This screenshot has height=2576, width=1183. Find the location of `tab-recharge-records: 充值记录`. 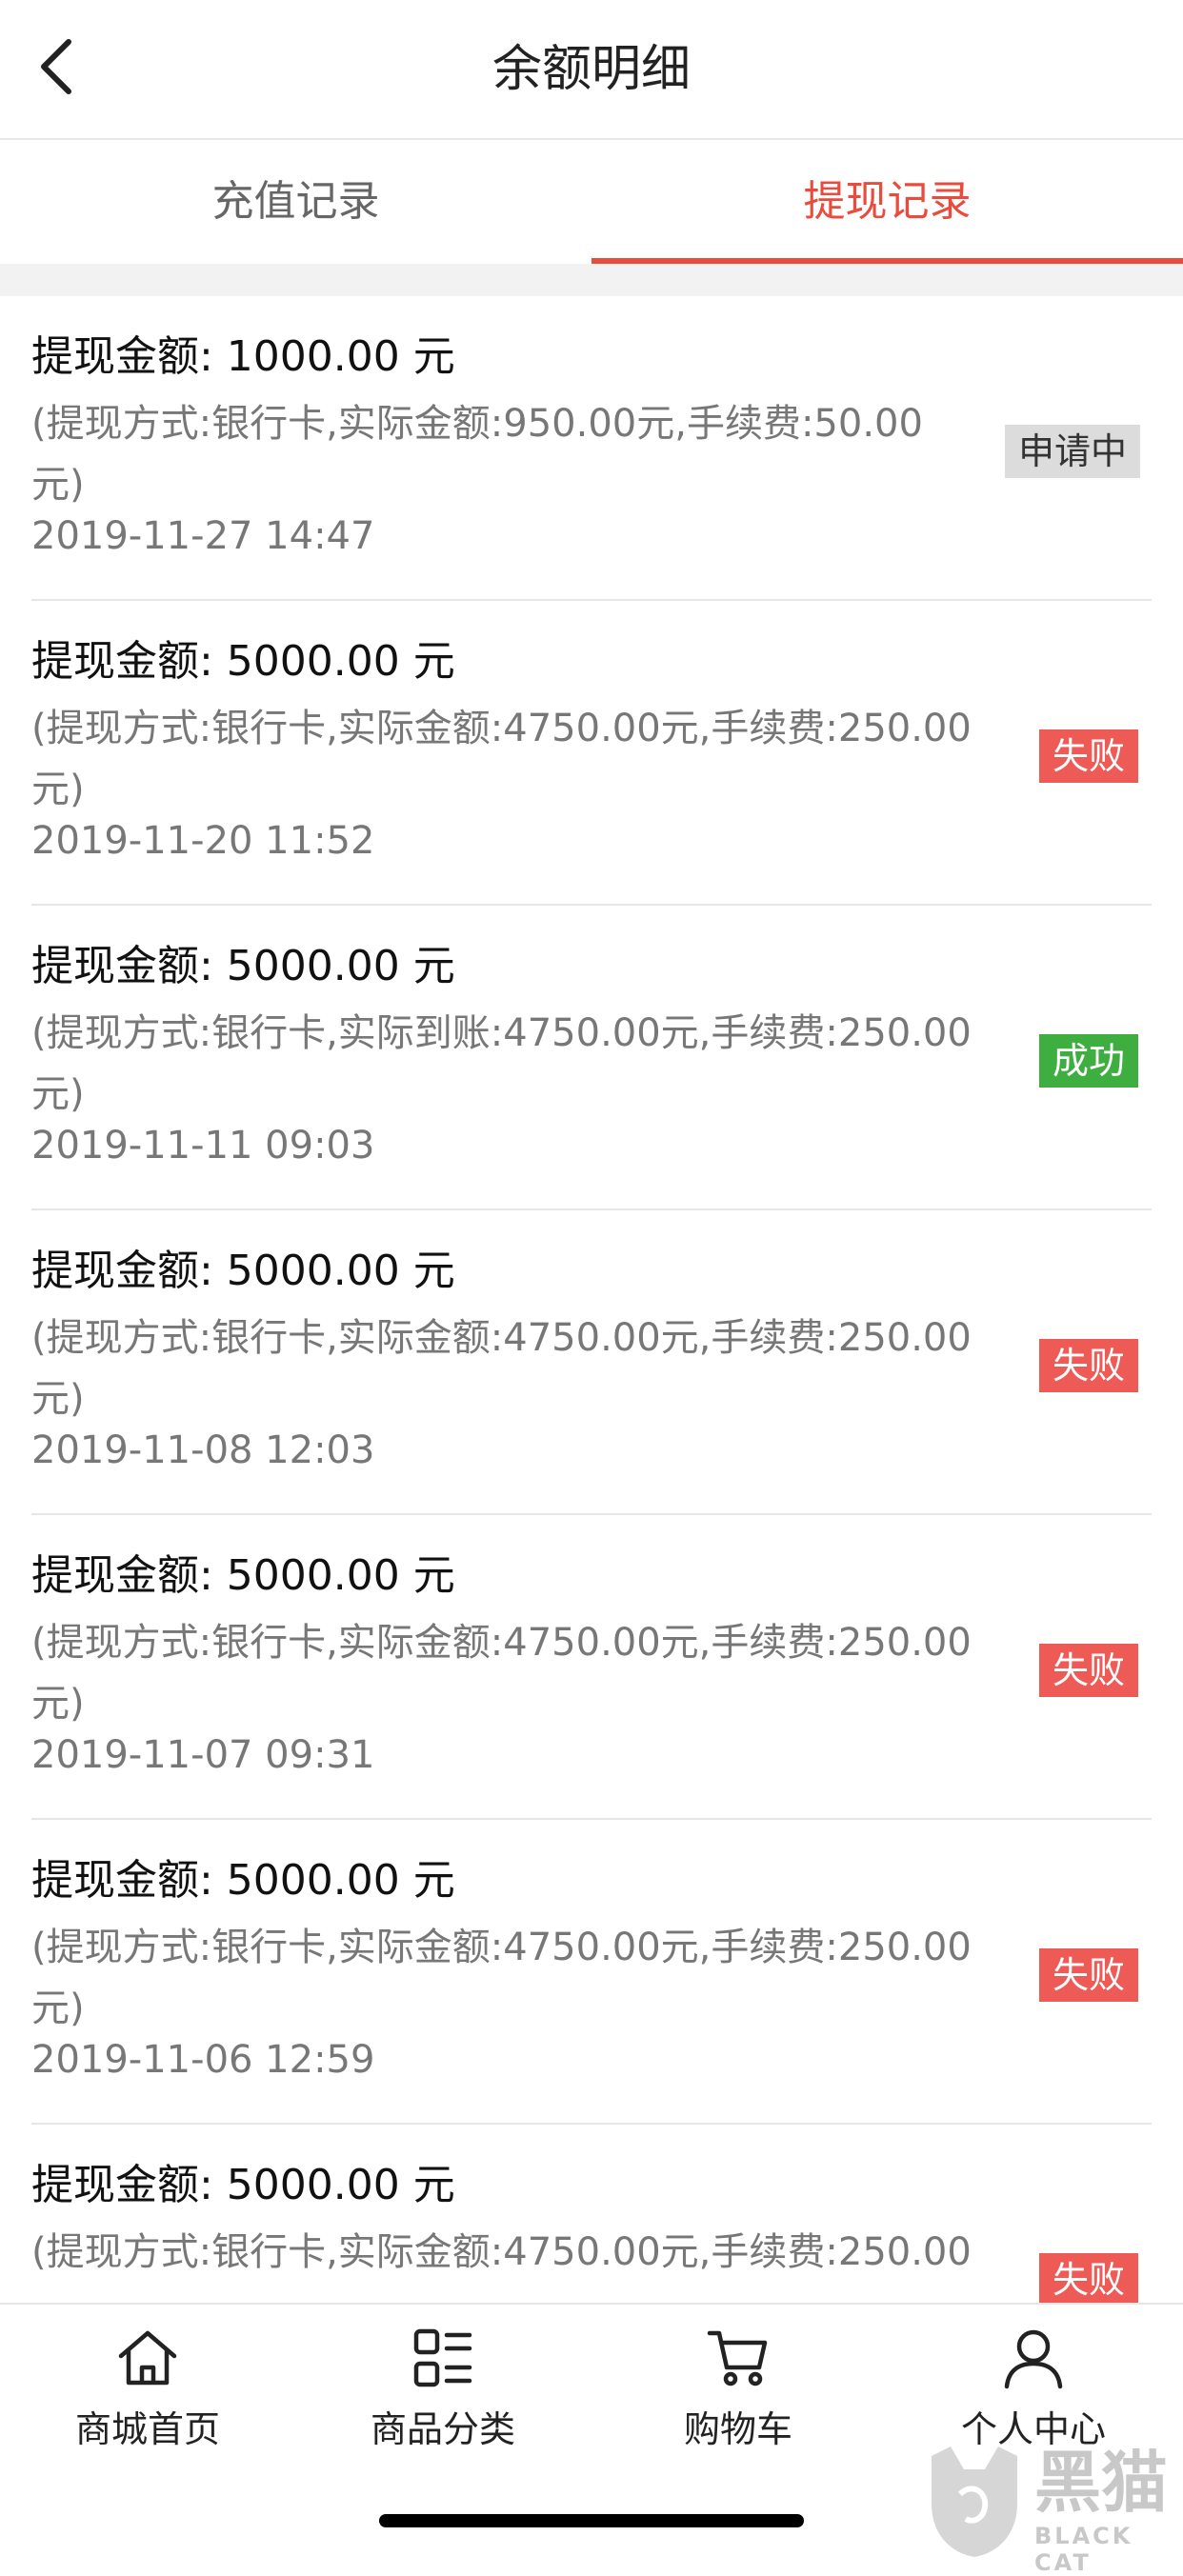

tab-recharge-records: 充值记录 is located at coordinates (296, 202).